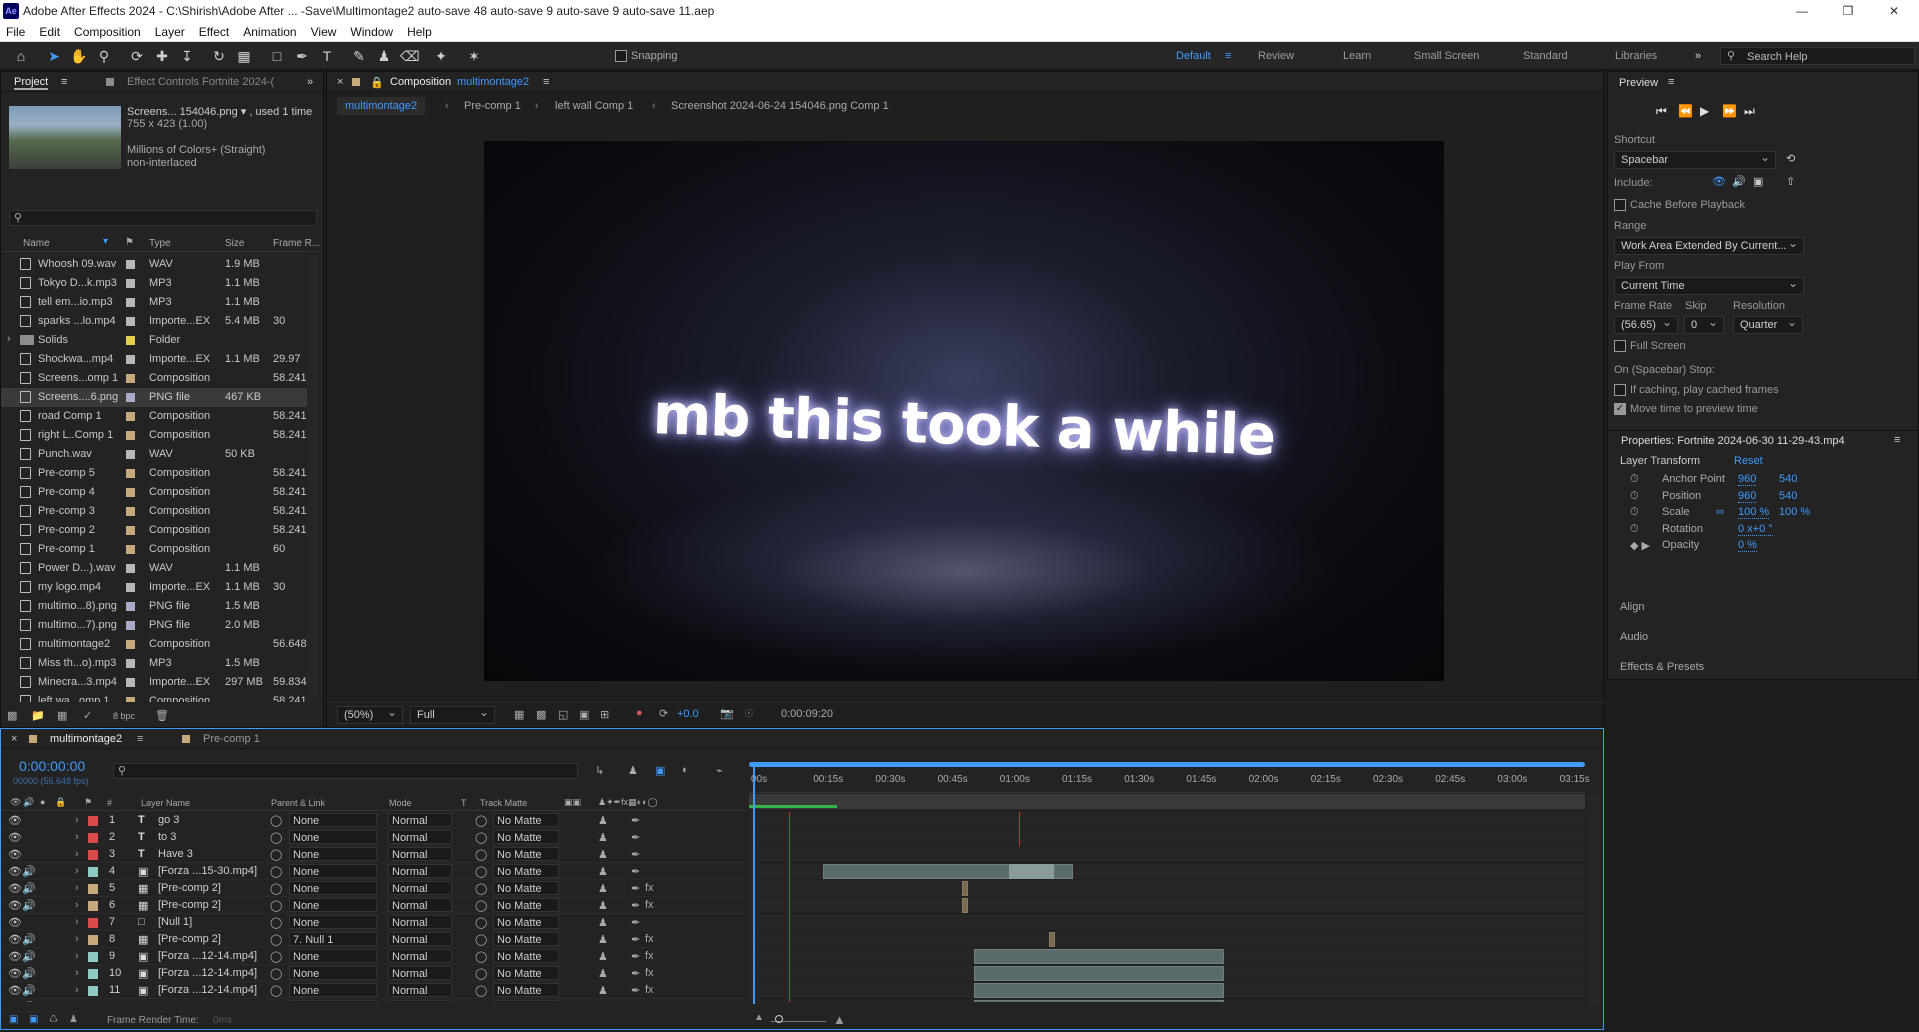  Describe the element at coordinates (154, 340) in the screenshot. I see `project-item: › Solids Folder` at that location.